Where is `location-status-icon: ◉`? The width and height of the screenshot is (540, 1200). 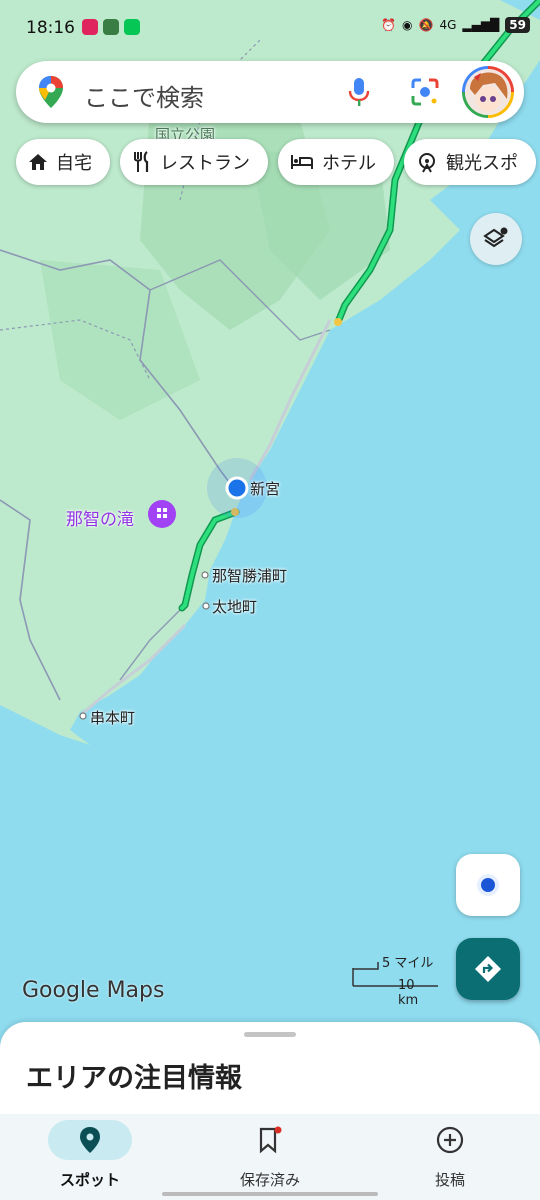 location-status-icon: ◉ is located at coordinates (407, 25).